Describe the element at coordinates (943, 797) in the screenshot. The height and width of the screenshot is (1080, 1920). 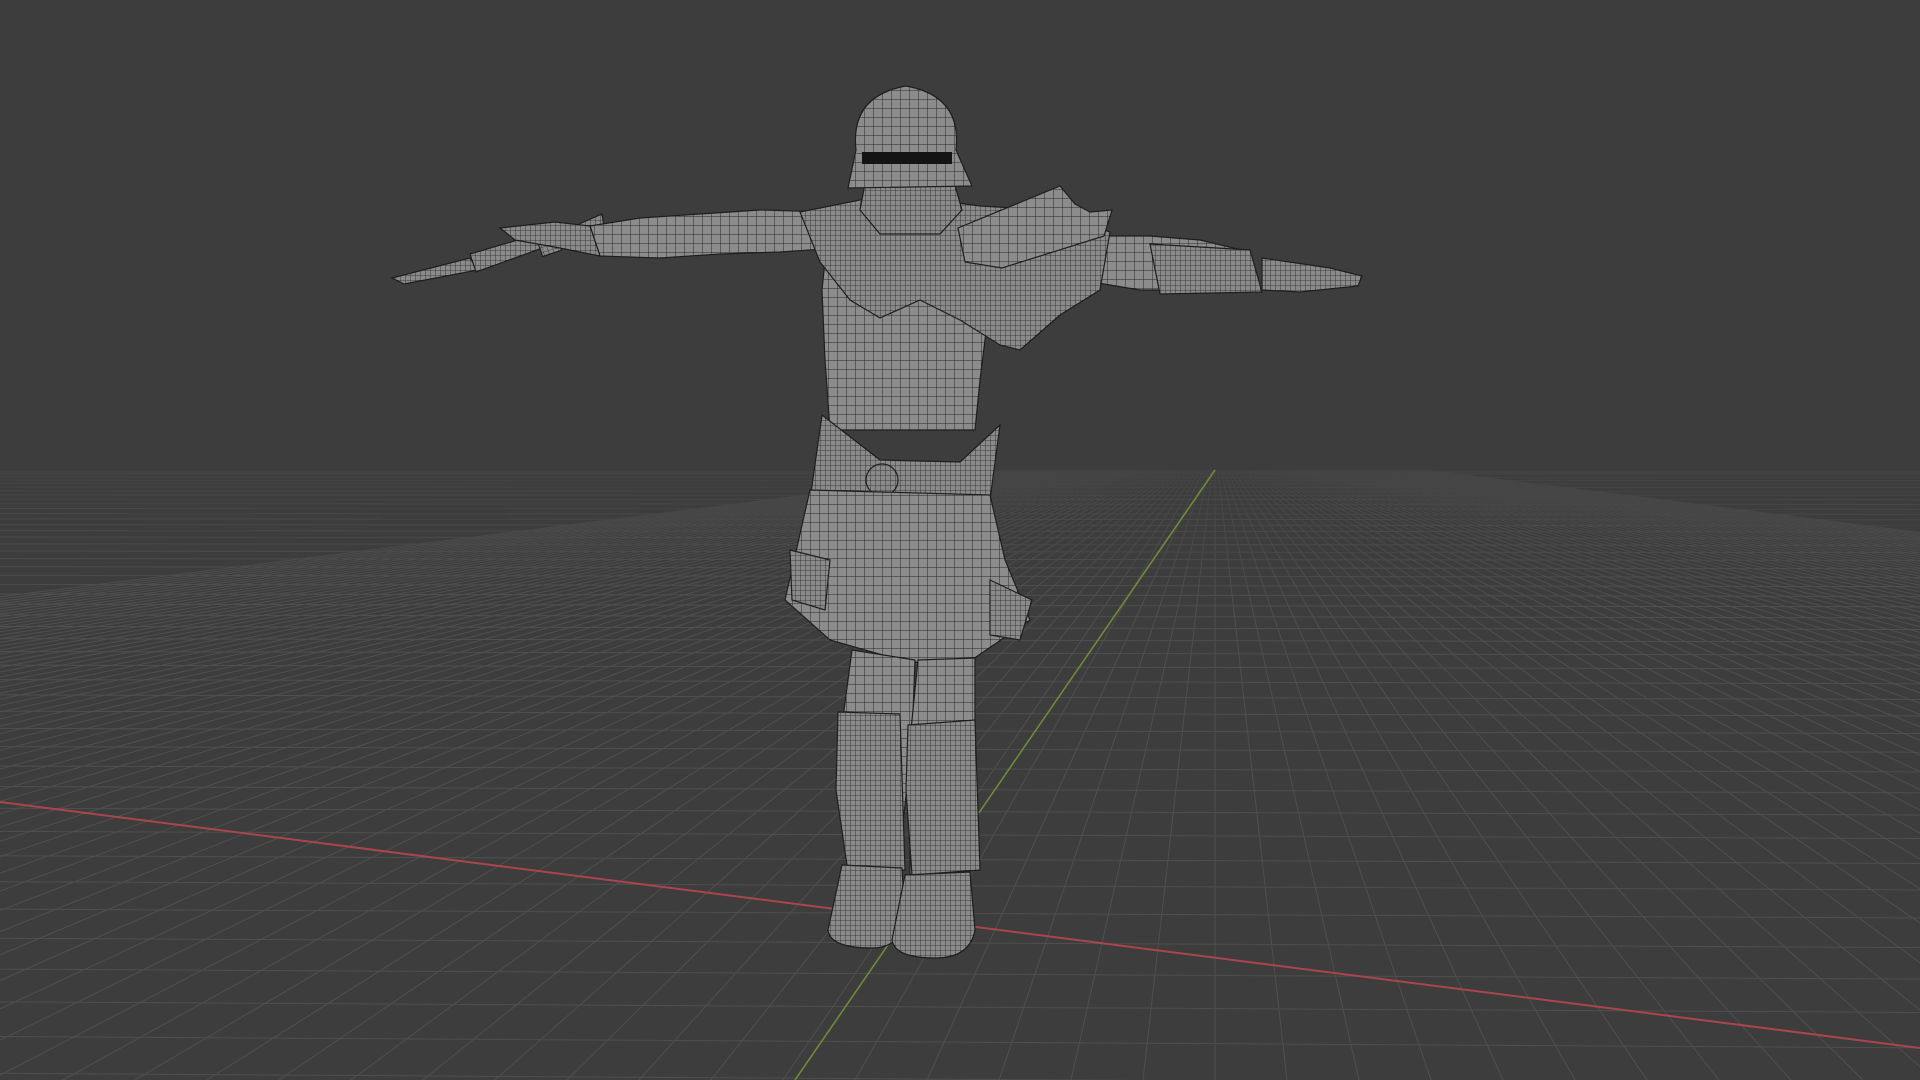
I see `right-greave-mesh` at that location.